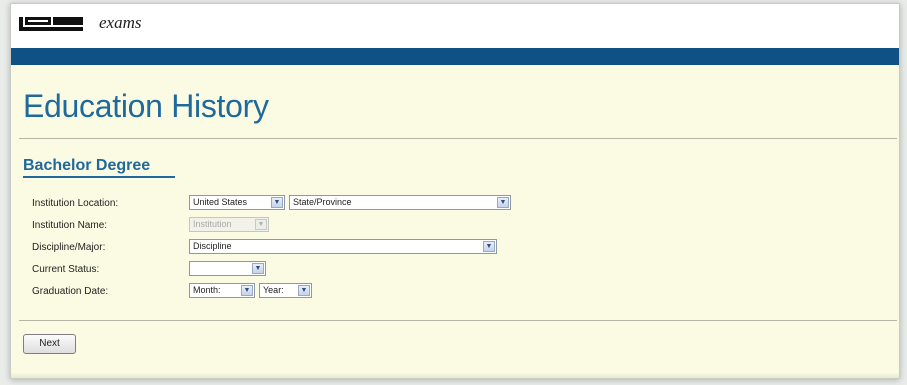 The width and height of the screenshot is (907, 385). What do you see at coordinates (222, 290) in the screenshot?
I see `graduation-month-select: Month: ▼` at bounding box center [222, 290].